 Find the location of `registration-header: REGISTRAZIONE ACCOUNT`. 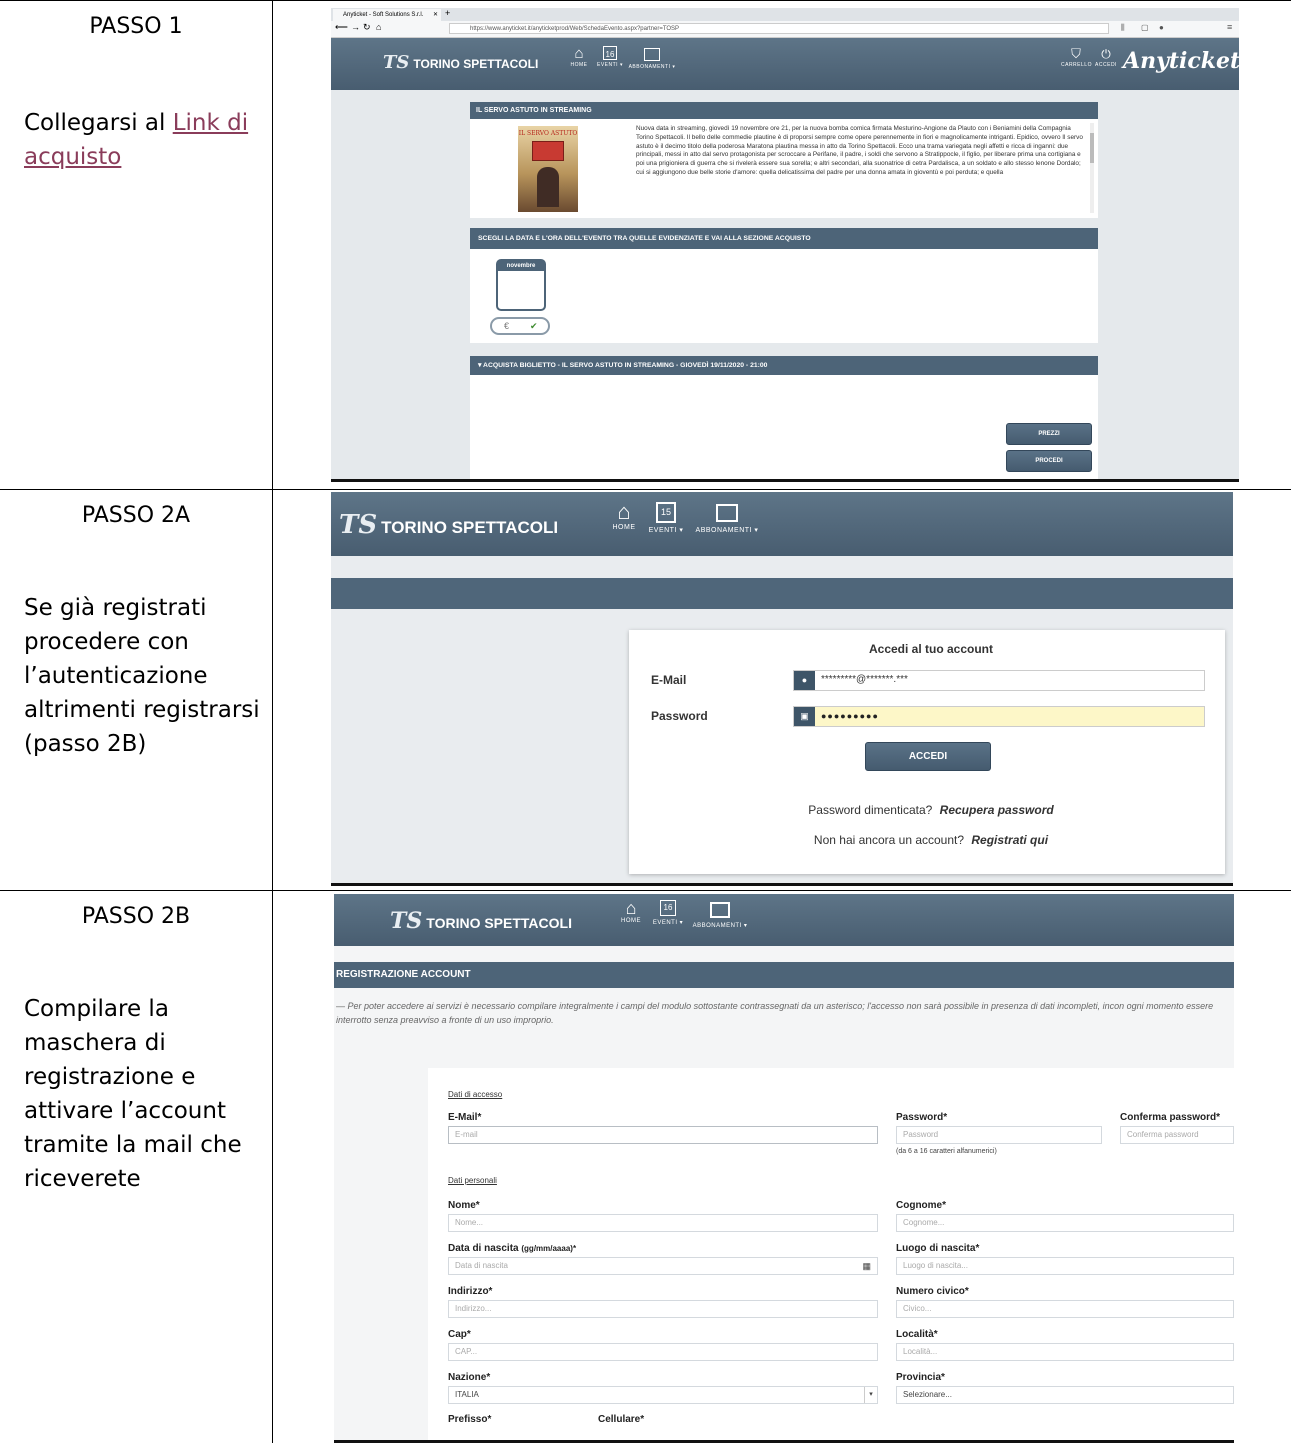

registration-header: REGISTRAZIONE ACCOUNT is located at coordinates (784, 975).